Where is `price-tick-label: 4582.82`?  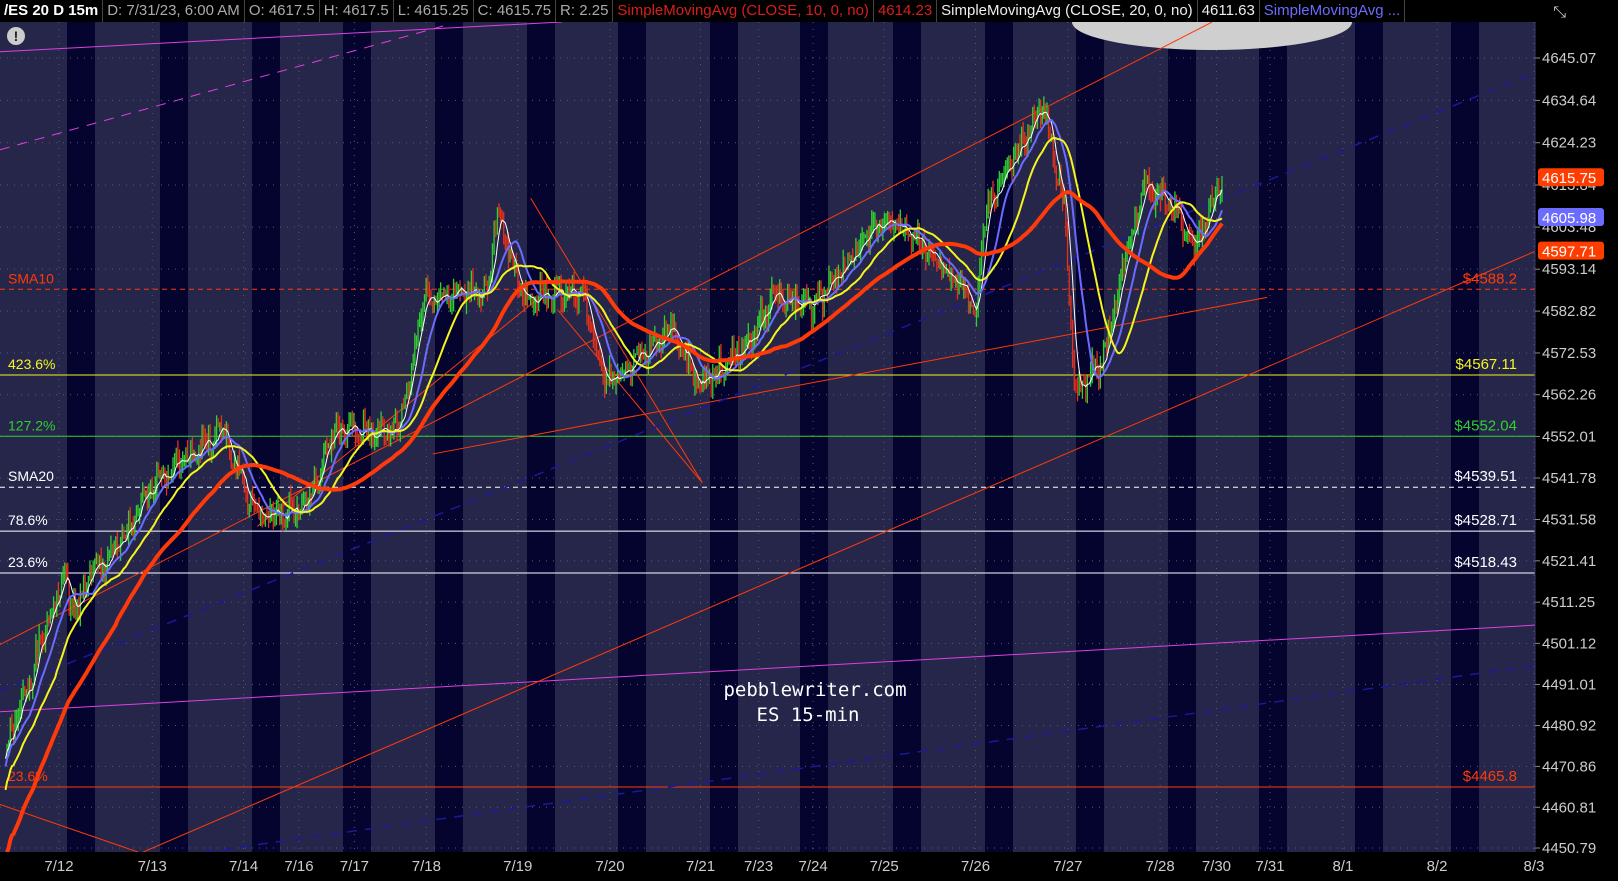
price-tick-label: 4582.82 is located at coordinates (1569, 311).